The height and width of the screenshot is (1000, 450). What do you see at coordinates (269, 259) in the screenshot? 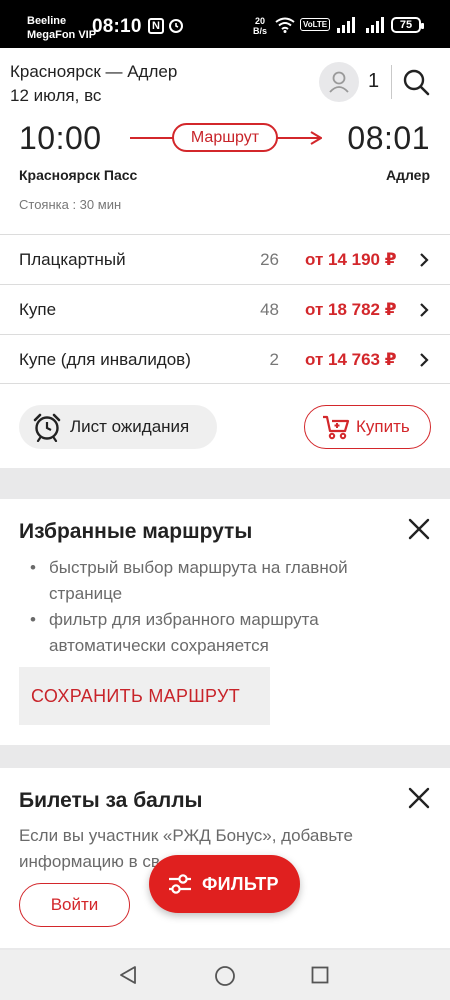
I see `seat-count: 26` at bounding box center [269, 259].